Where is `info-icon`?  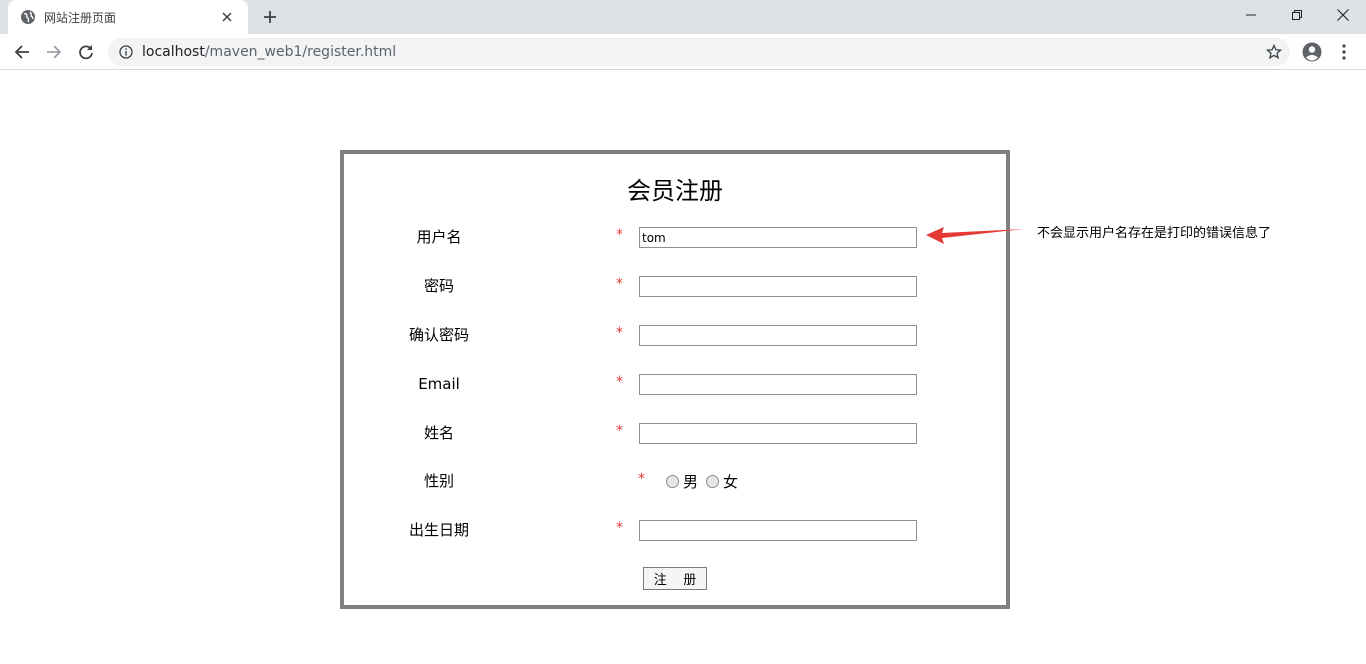 info-icon is located at coordinates (126, 52).